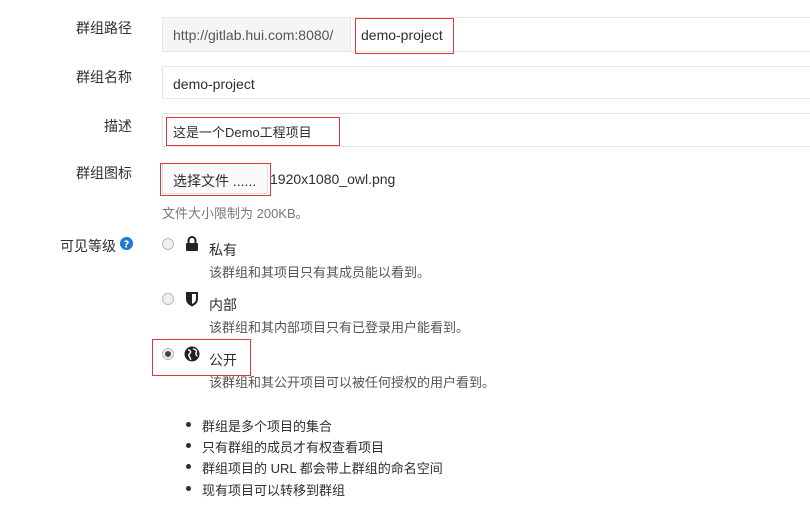  What do you see at coordinates (339, 327) in the screenshot?
I see `option-internal-desc: 该群组和其内部项目只有已登录用户能看到。` at bounding box center [339, 327].